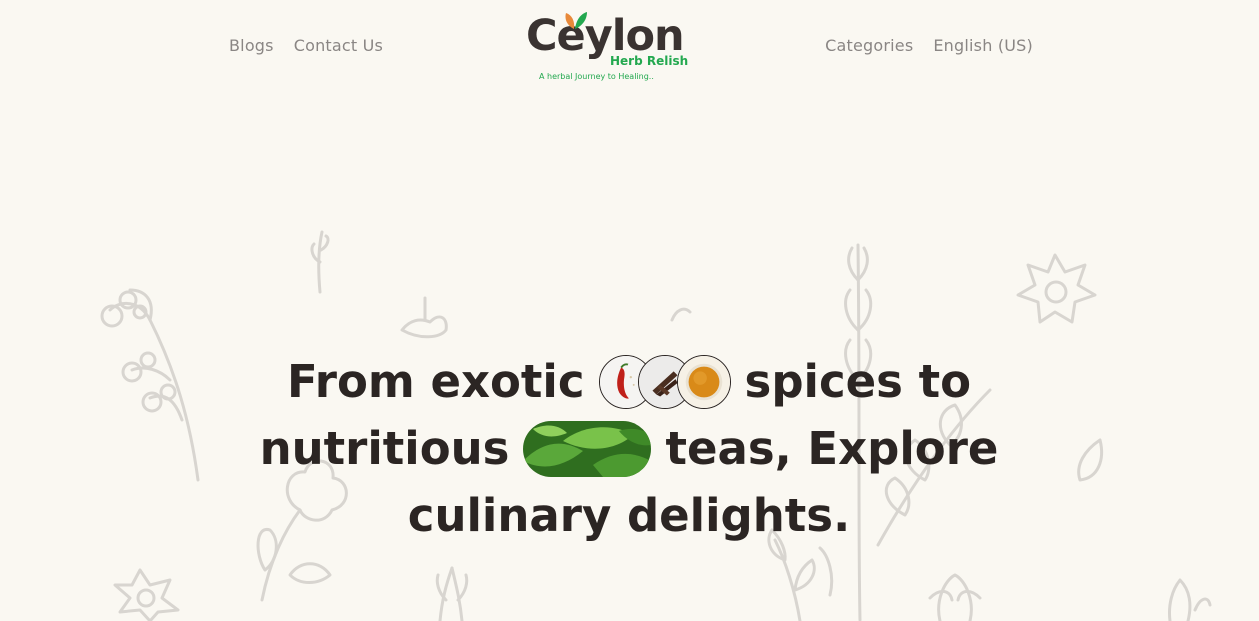 The image size is (1259, 621). I want to click on nav-blogs-link: Blogs, so click(251, 45).